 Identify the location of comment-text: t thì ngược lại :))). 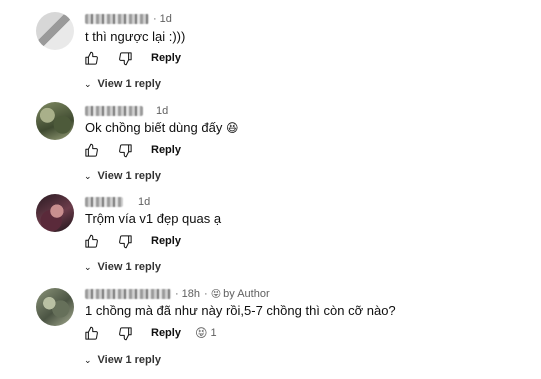
(135, 36).